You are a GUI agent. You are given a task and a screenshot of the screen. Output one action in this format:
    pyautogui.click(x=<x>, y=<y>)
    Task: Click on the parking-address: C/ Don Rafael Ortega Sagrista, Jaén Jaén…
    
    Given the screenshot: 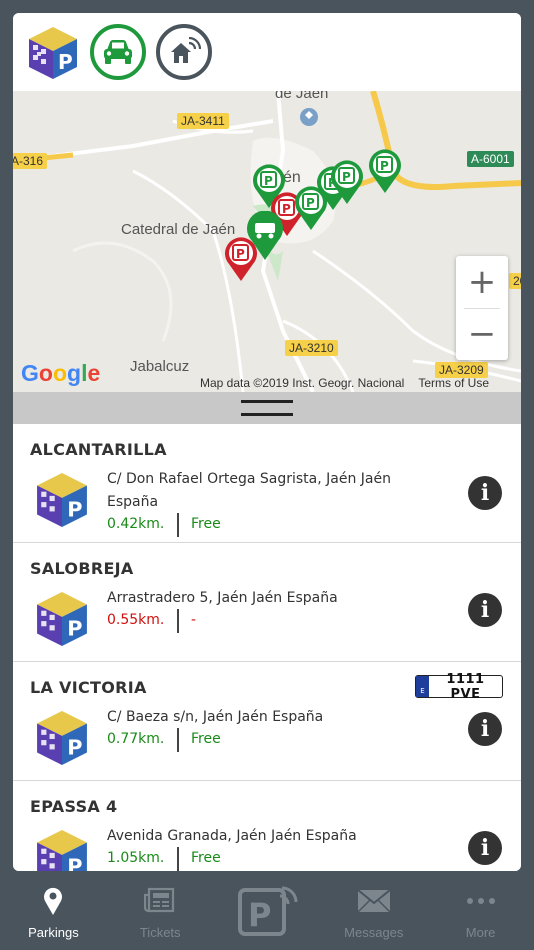 What is the action you would take?
    pyautogui.click(x=249, y=490)
    